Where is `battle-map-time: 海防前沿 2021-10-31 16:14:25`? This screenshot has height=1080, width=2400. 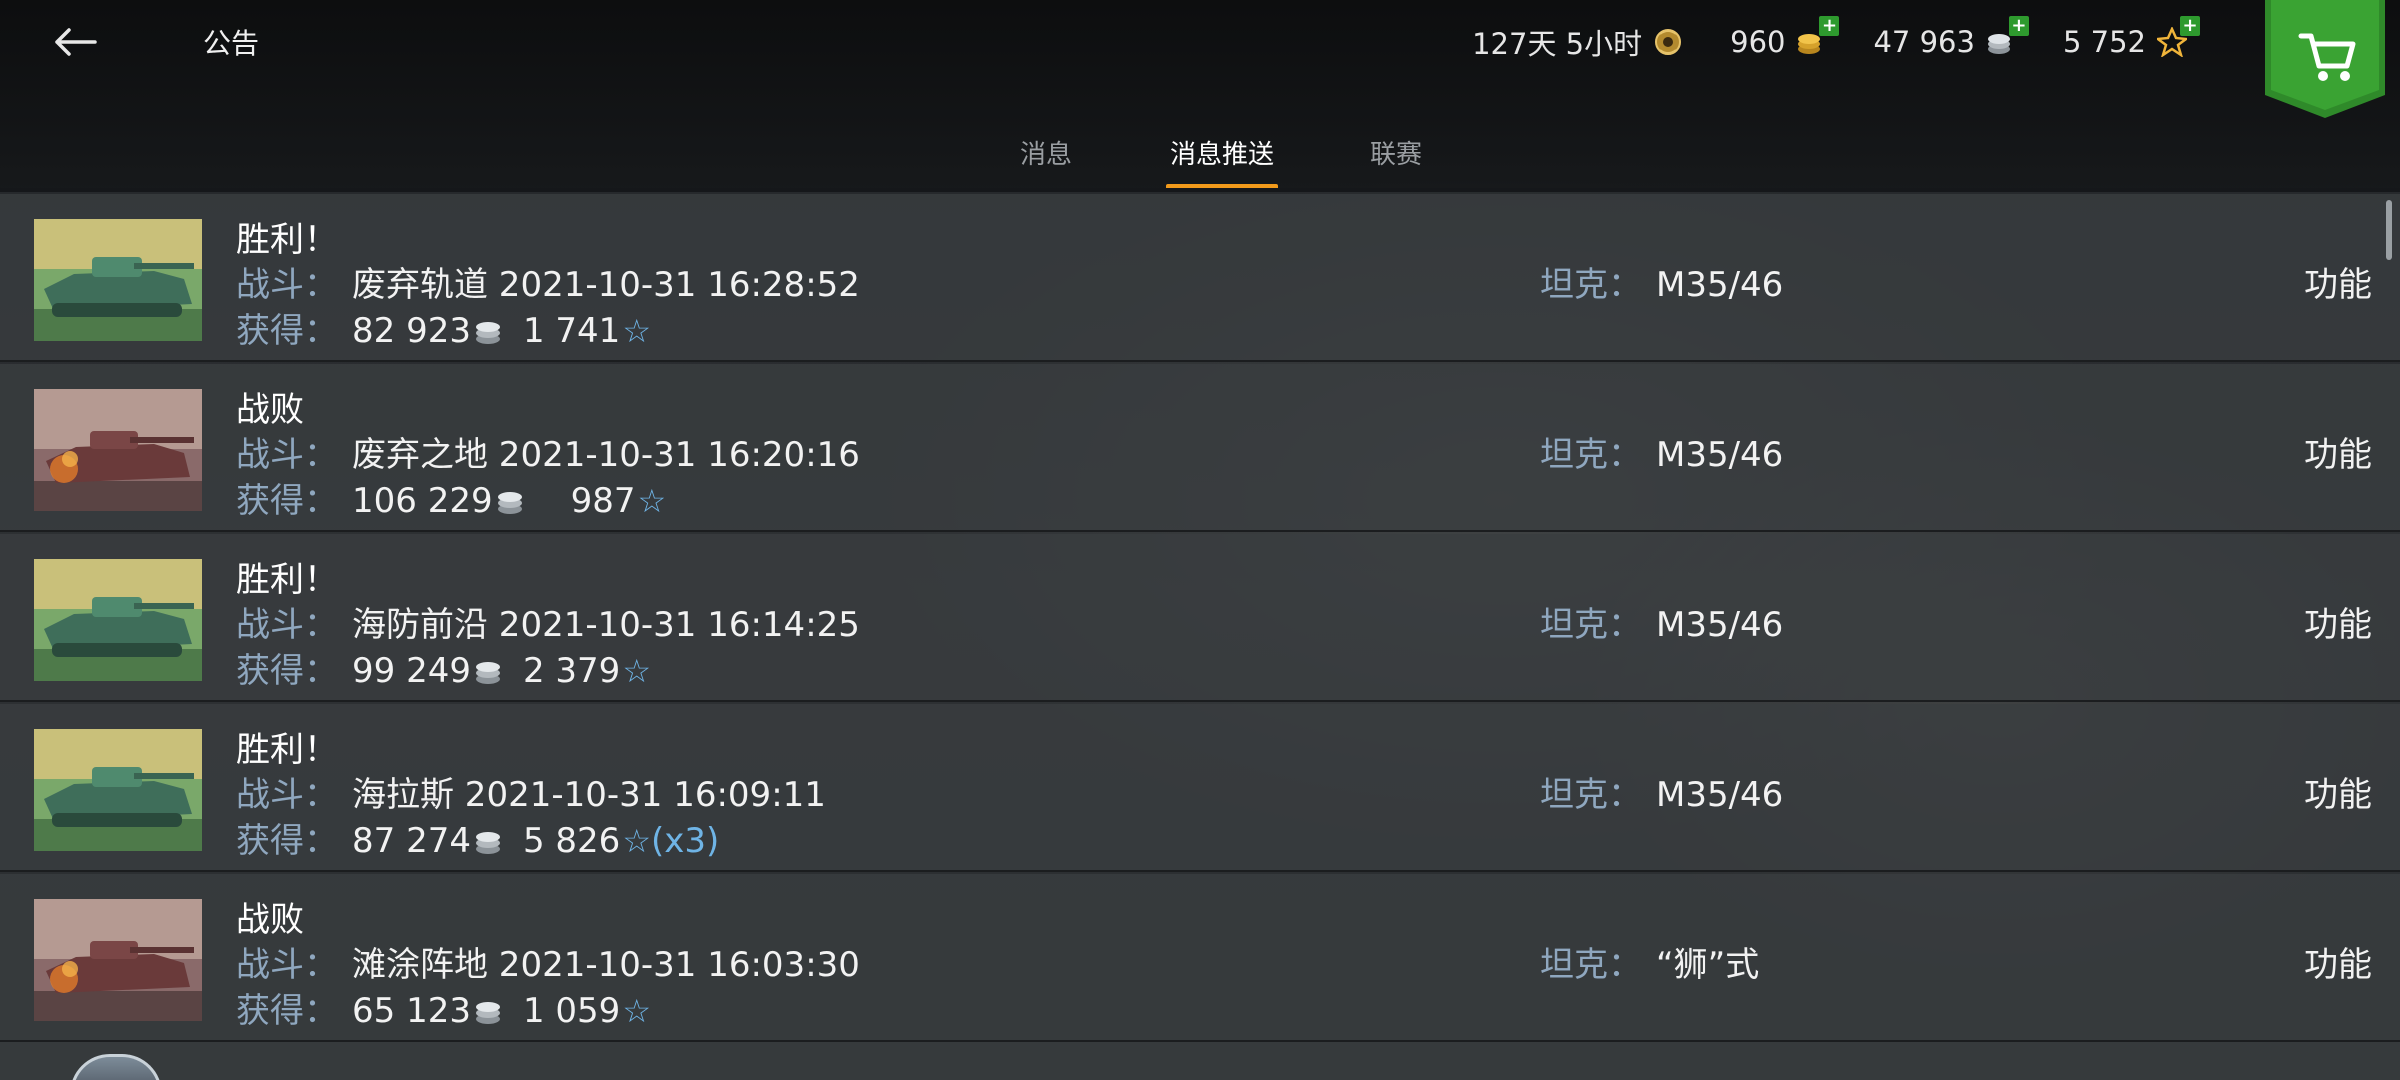
battle-map-time: 海防前沿 2021-10-31 16:14:25 is located at coordinates (606, 625).